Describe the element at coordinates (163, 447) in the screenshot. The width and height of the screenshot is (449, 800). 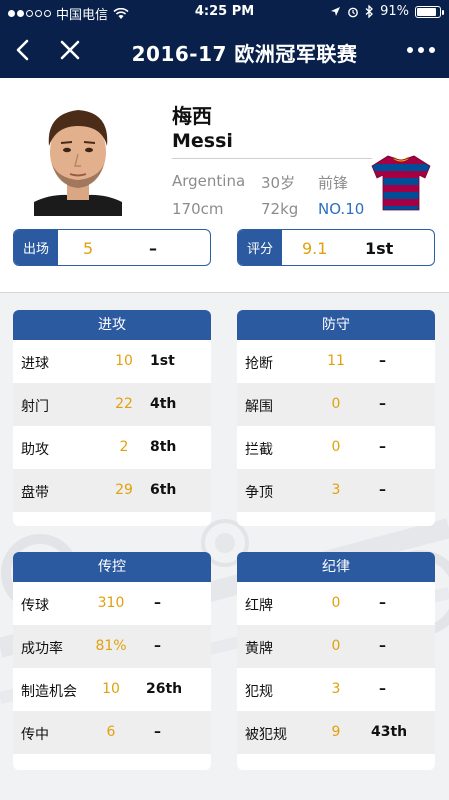
I see `stat-rank: 8th` at that location.